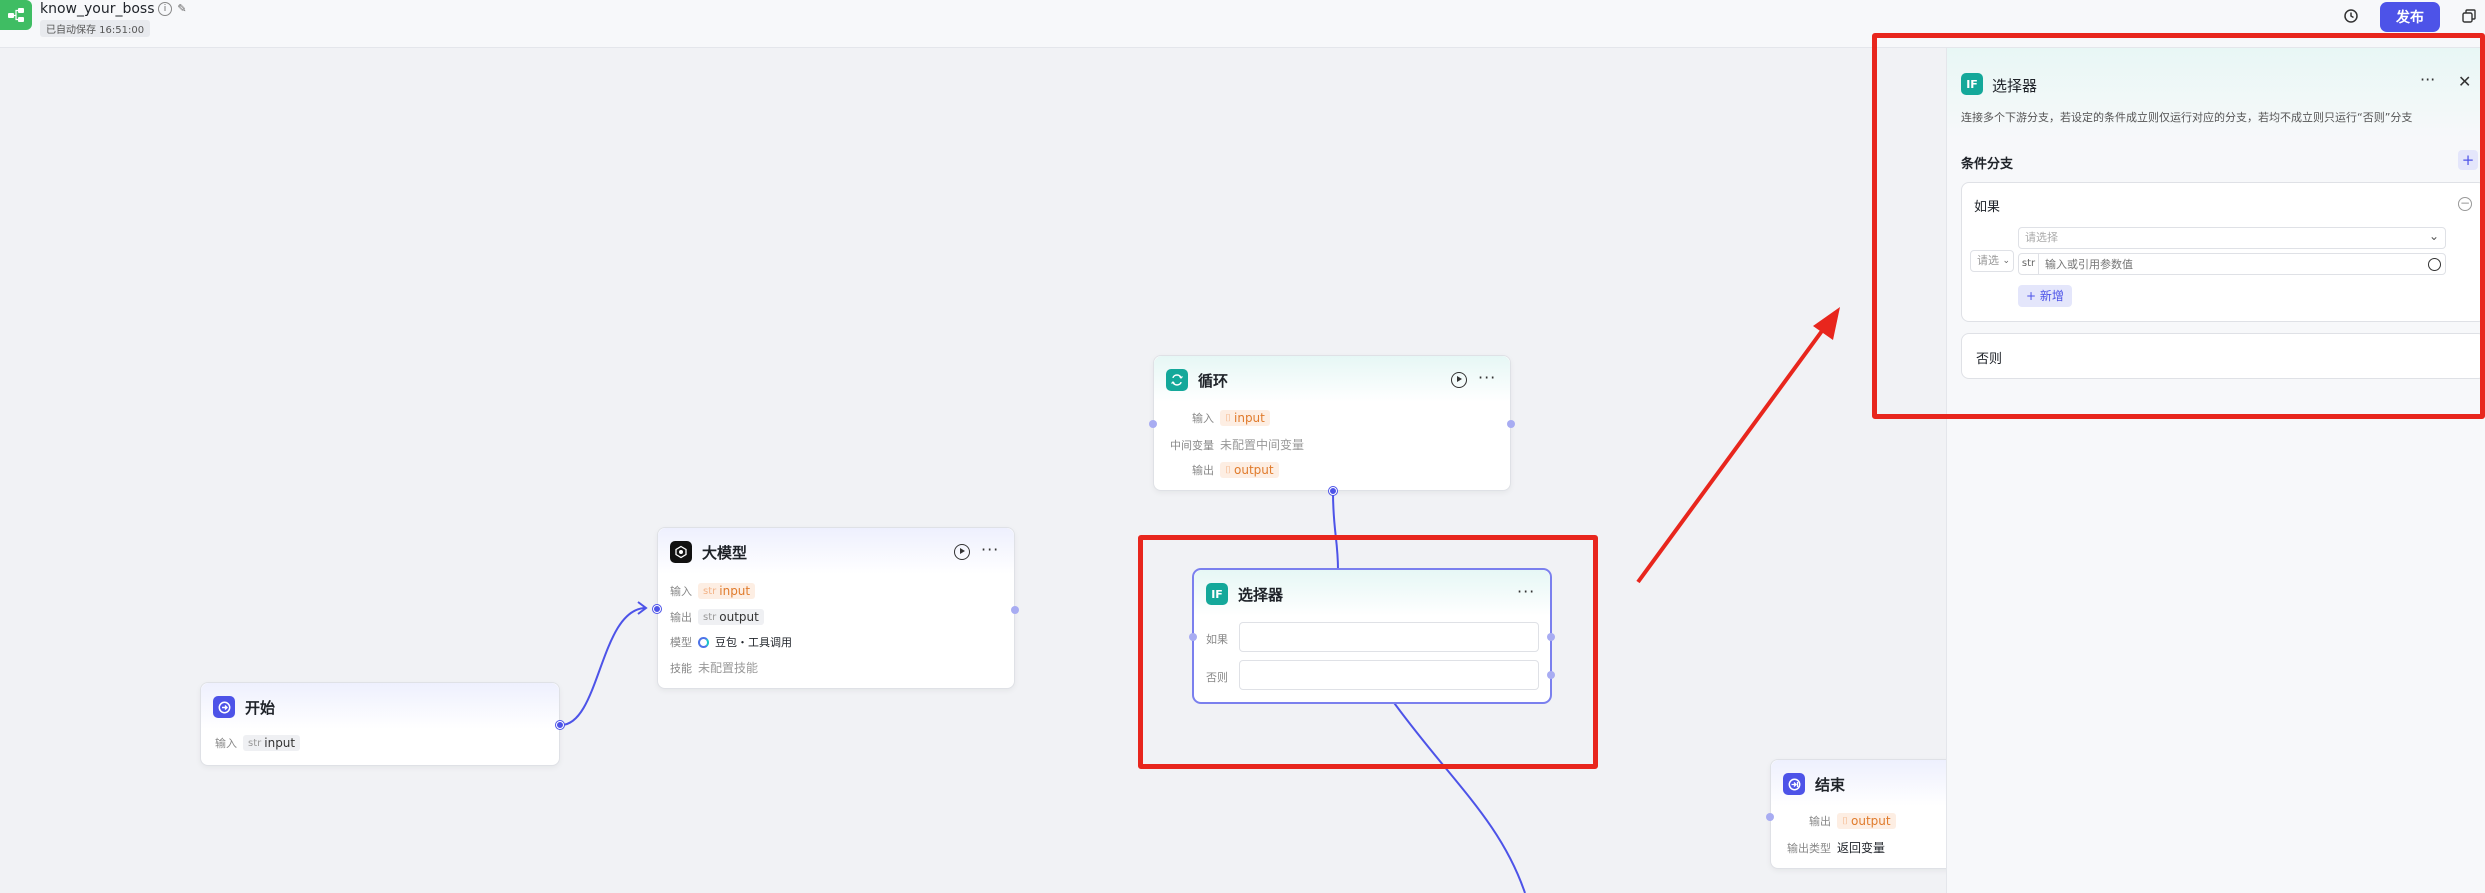 The width and height of the screenshot is (2485, 893). I want to click on publish-button: 发布, so click(2410, 17).